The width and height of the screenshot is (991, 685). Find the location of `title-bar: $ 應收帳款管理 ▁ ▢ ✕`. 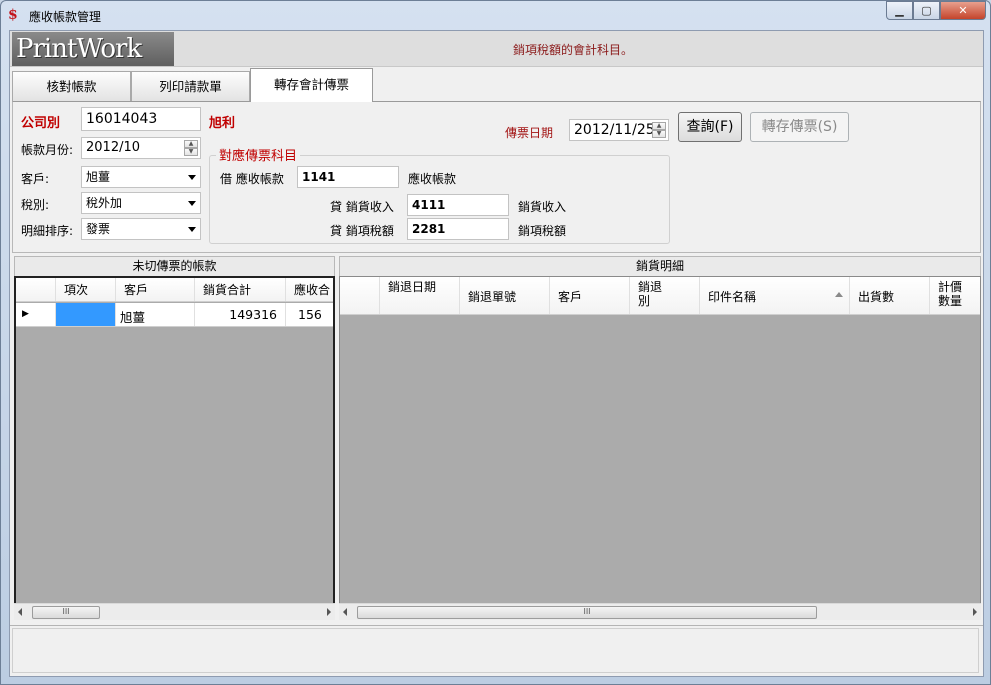

title-bar: $ 應收帳款管理 ▁ ▢ ✕ is located at coordinates (495, 15).